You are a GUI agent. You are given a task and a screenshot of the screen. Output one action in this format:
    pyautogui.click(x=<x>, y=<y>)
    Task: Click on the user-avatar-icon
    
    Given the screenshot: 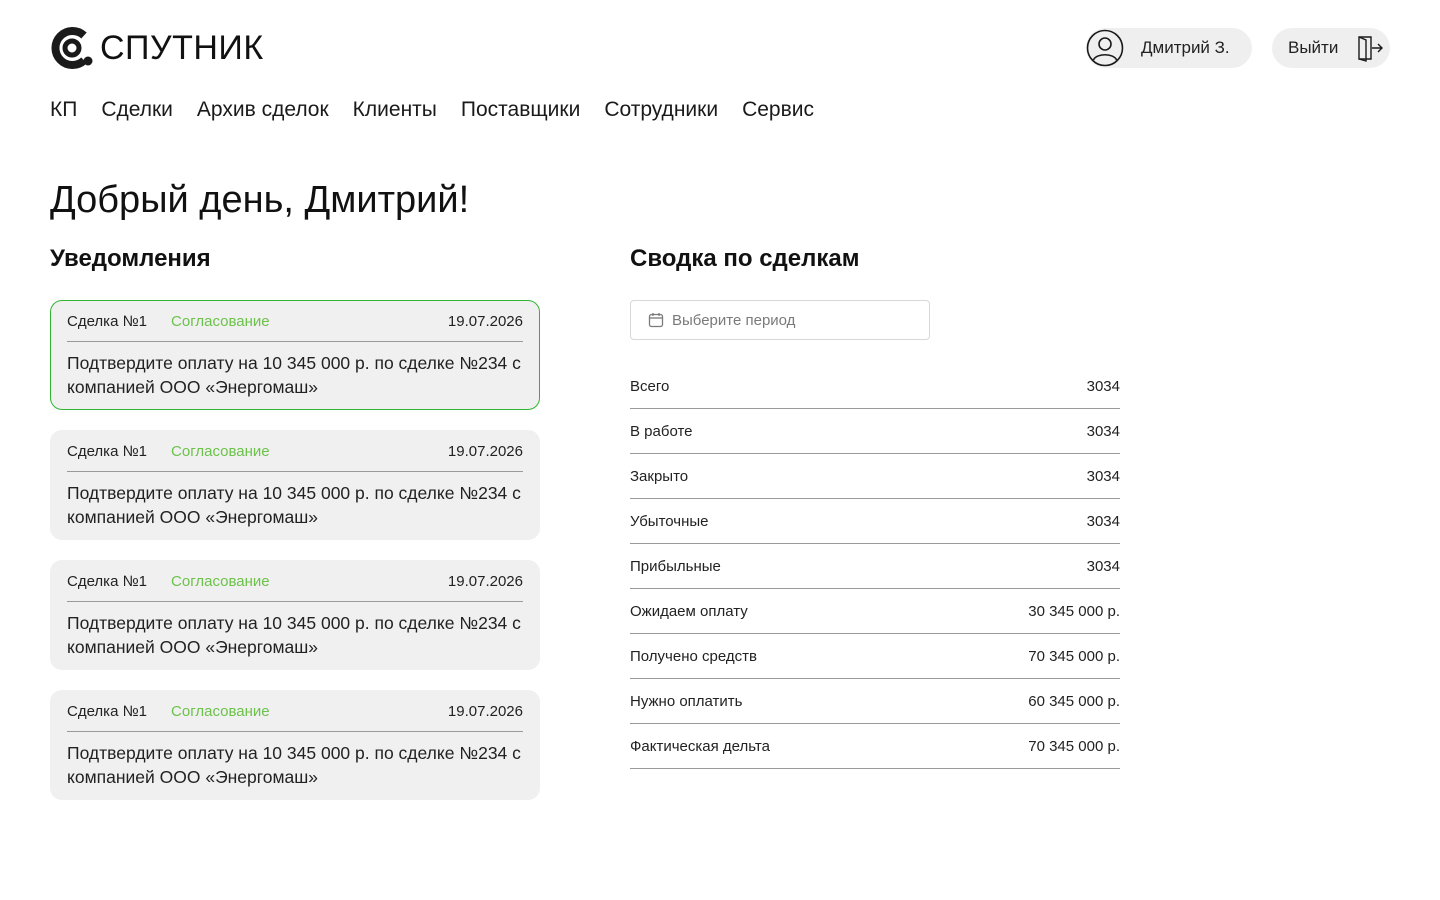 What is the action you would take?
    pyautogui.click(x=1105, y=48)
    